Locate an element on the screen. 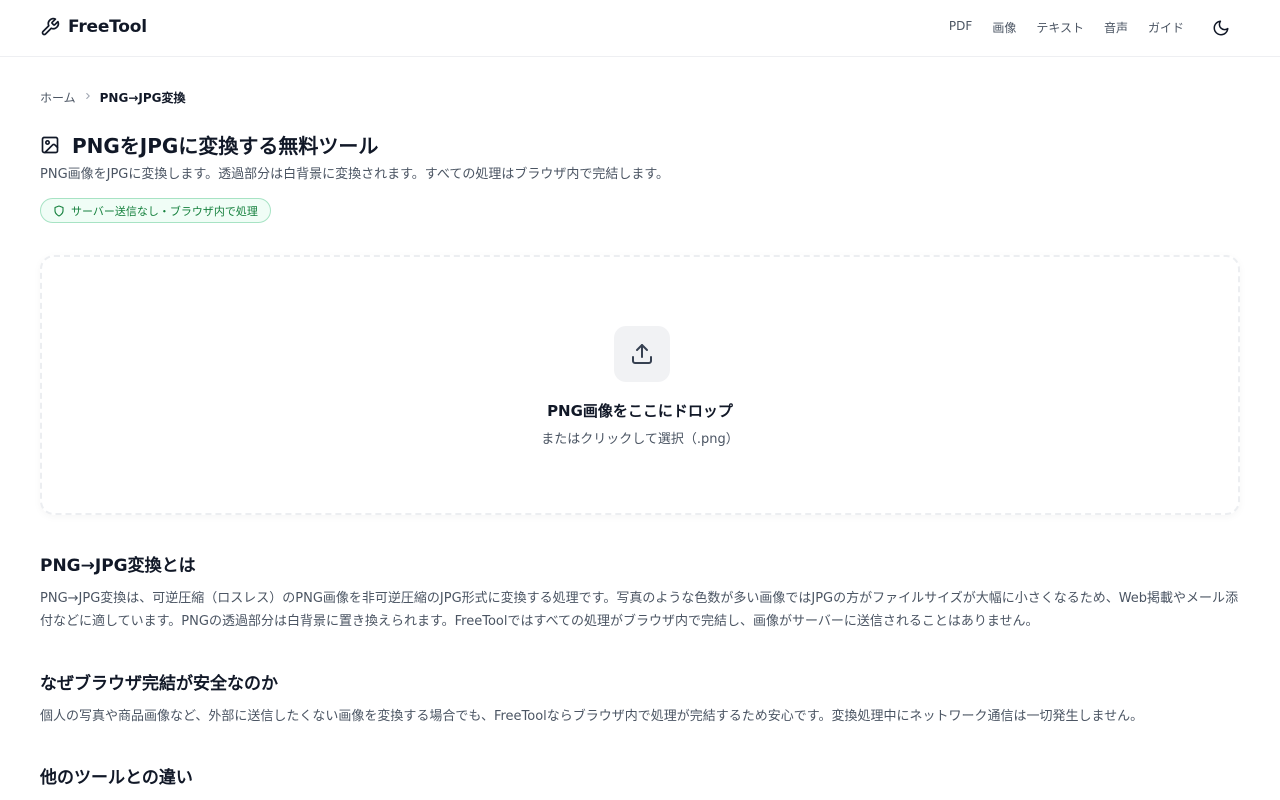  breadcrumb-current: PNG→JPG変換 is located at coordinates (142, 98).